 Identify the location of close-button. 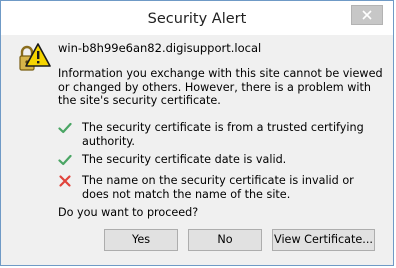
(367, 15).